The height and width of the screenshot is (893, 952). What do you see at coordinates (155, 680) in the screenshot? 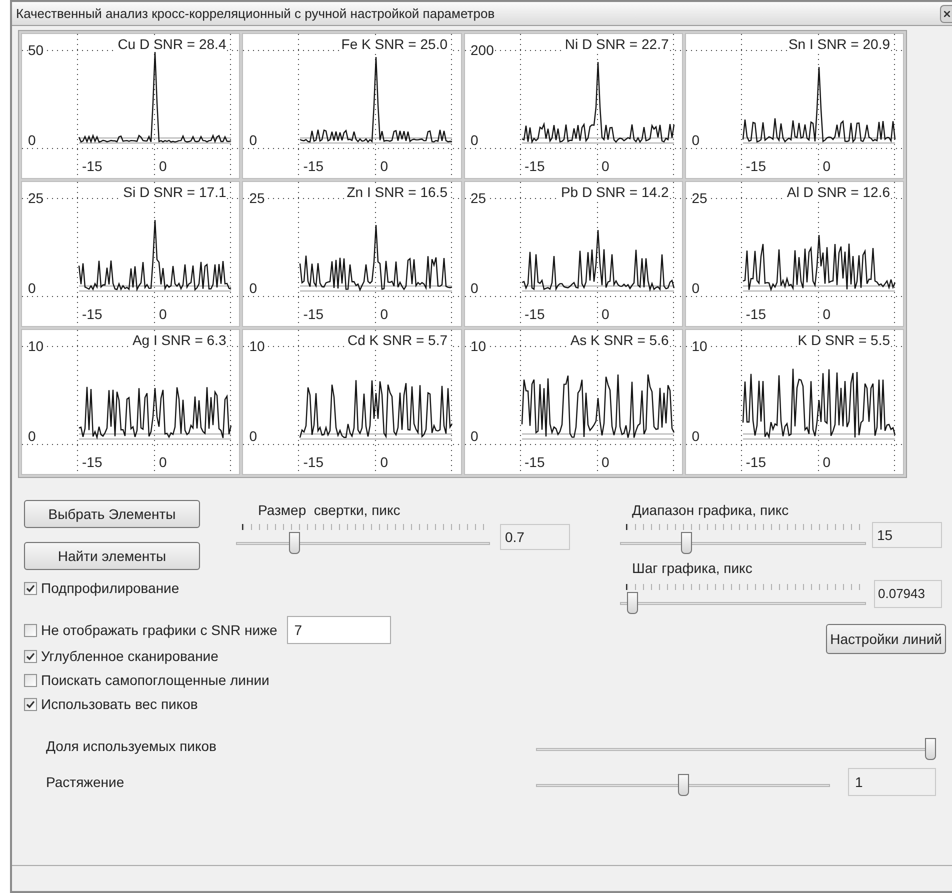
I see `checkbox-label: Поискать самопоглощенные линии` at bounding box center [155, 680].